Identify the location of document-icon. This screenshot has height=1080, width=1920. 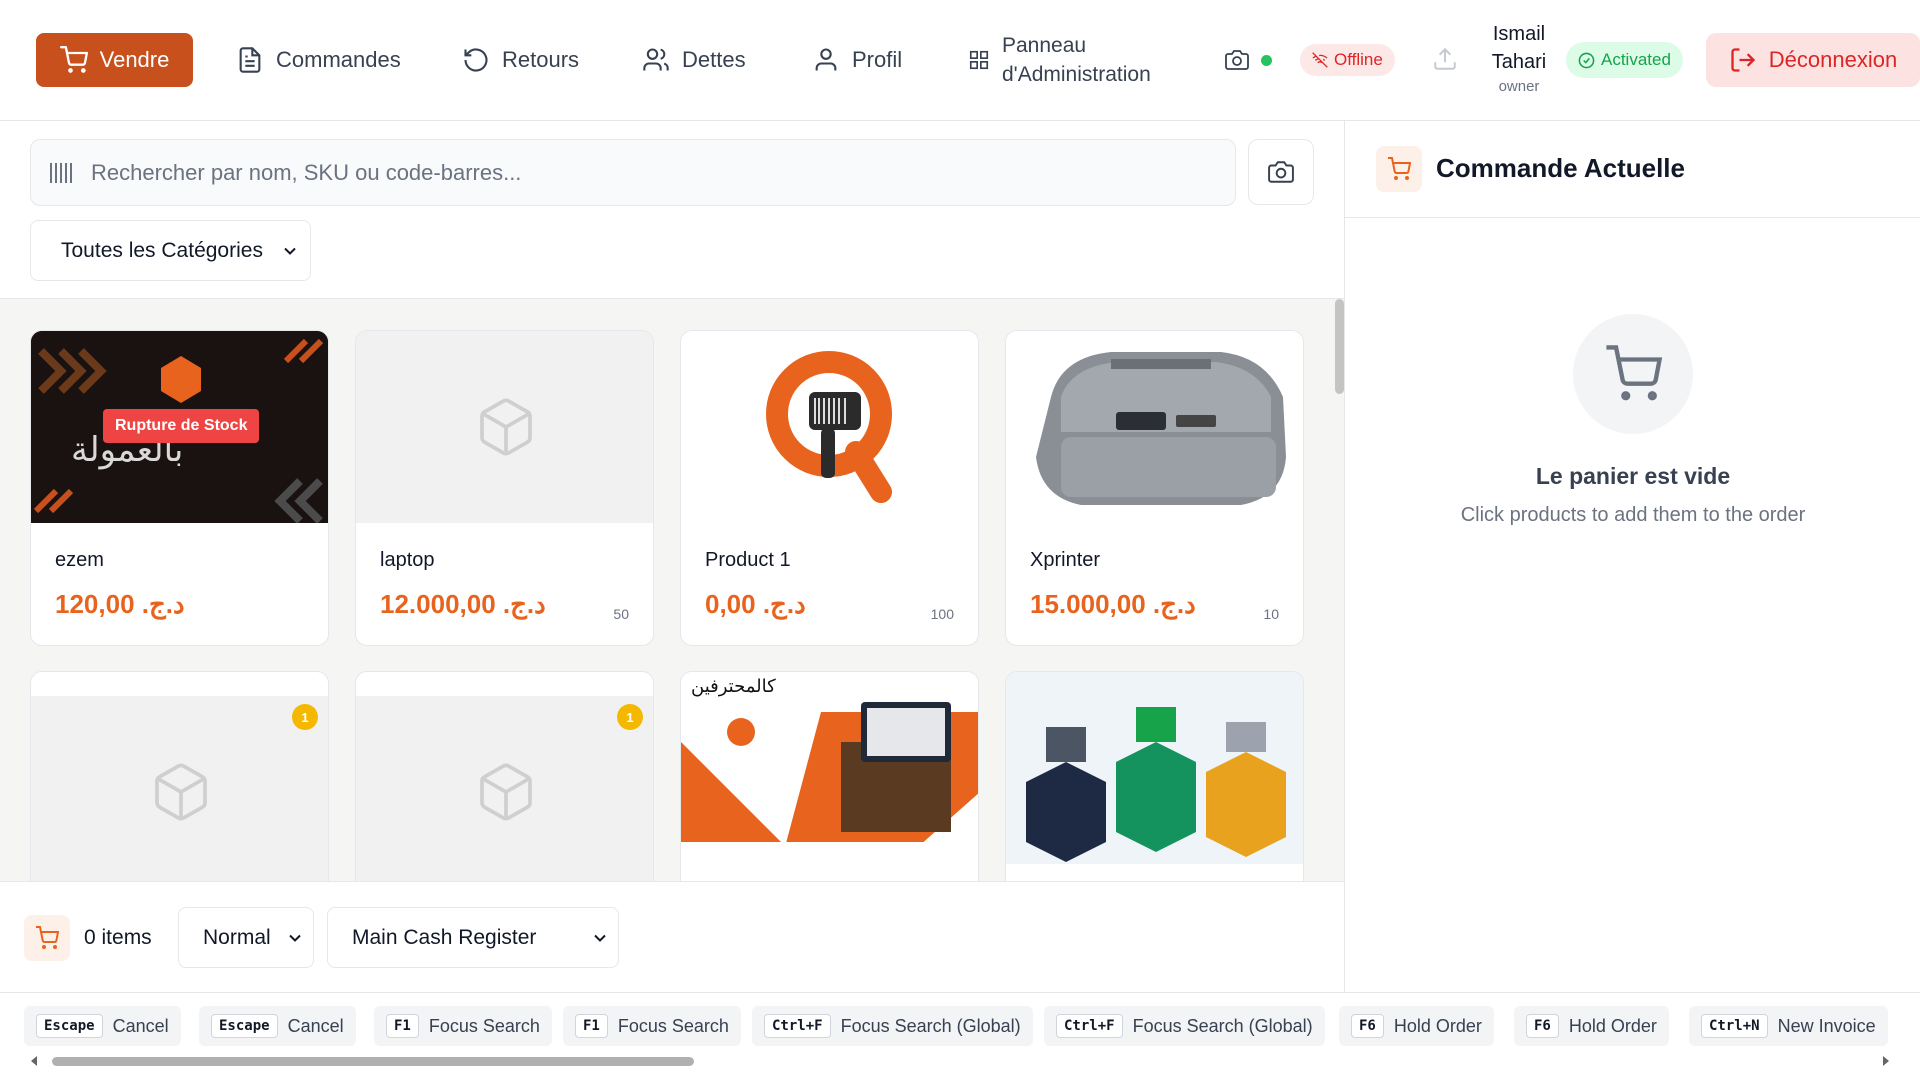
(250, 60).